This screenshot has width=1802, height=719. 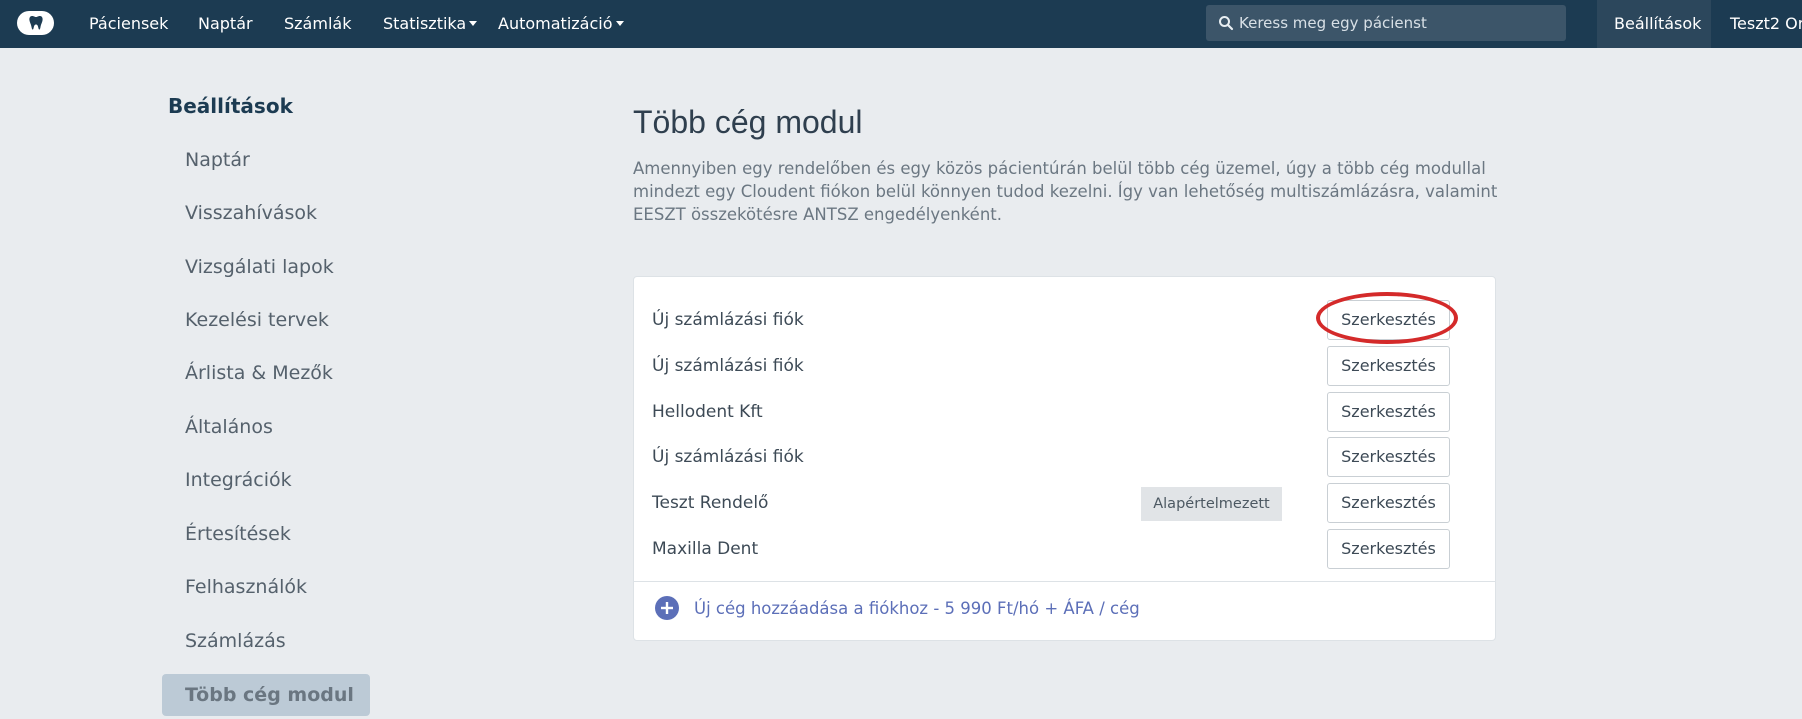 I want to click on nav-automation-label: Automatizáció, so click(x=555, y=23).